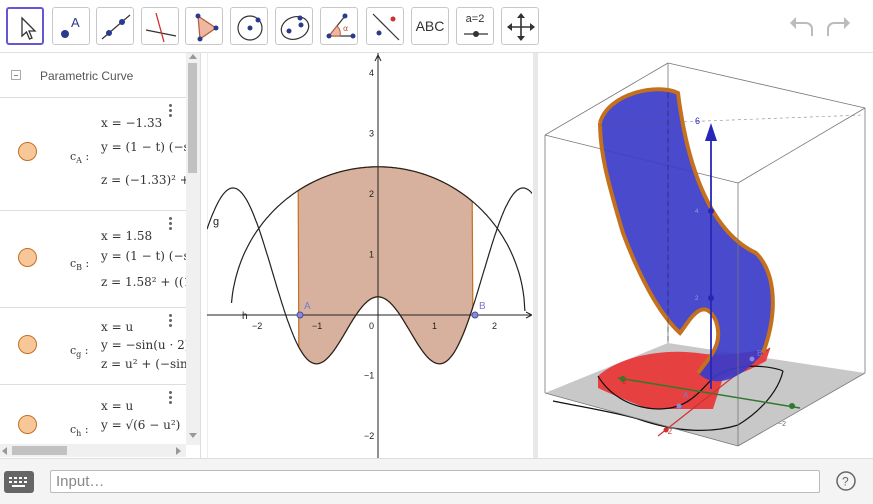 The width and height of the screenshot is (873, 504). Describe the element at coordinates (193, 57) in the screenshot. I see `scroll-up-icon` at that location.